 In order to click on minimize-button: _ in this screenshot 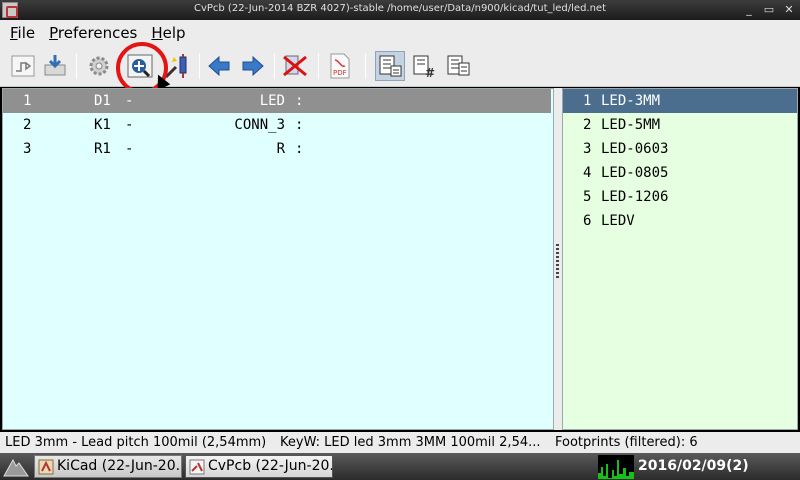, I will do `click(749, 9)`.